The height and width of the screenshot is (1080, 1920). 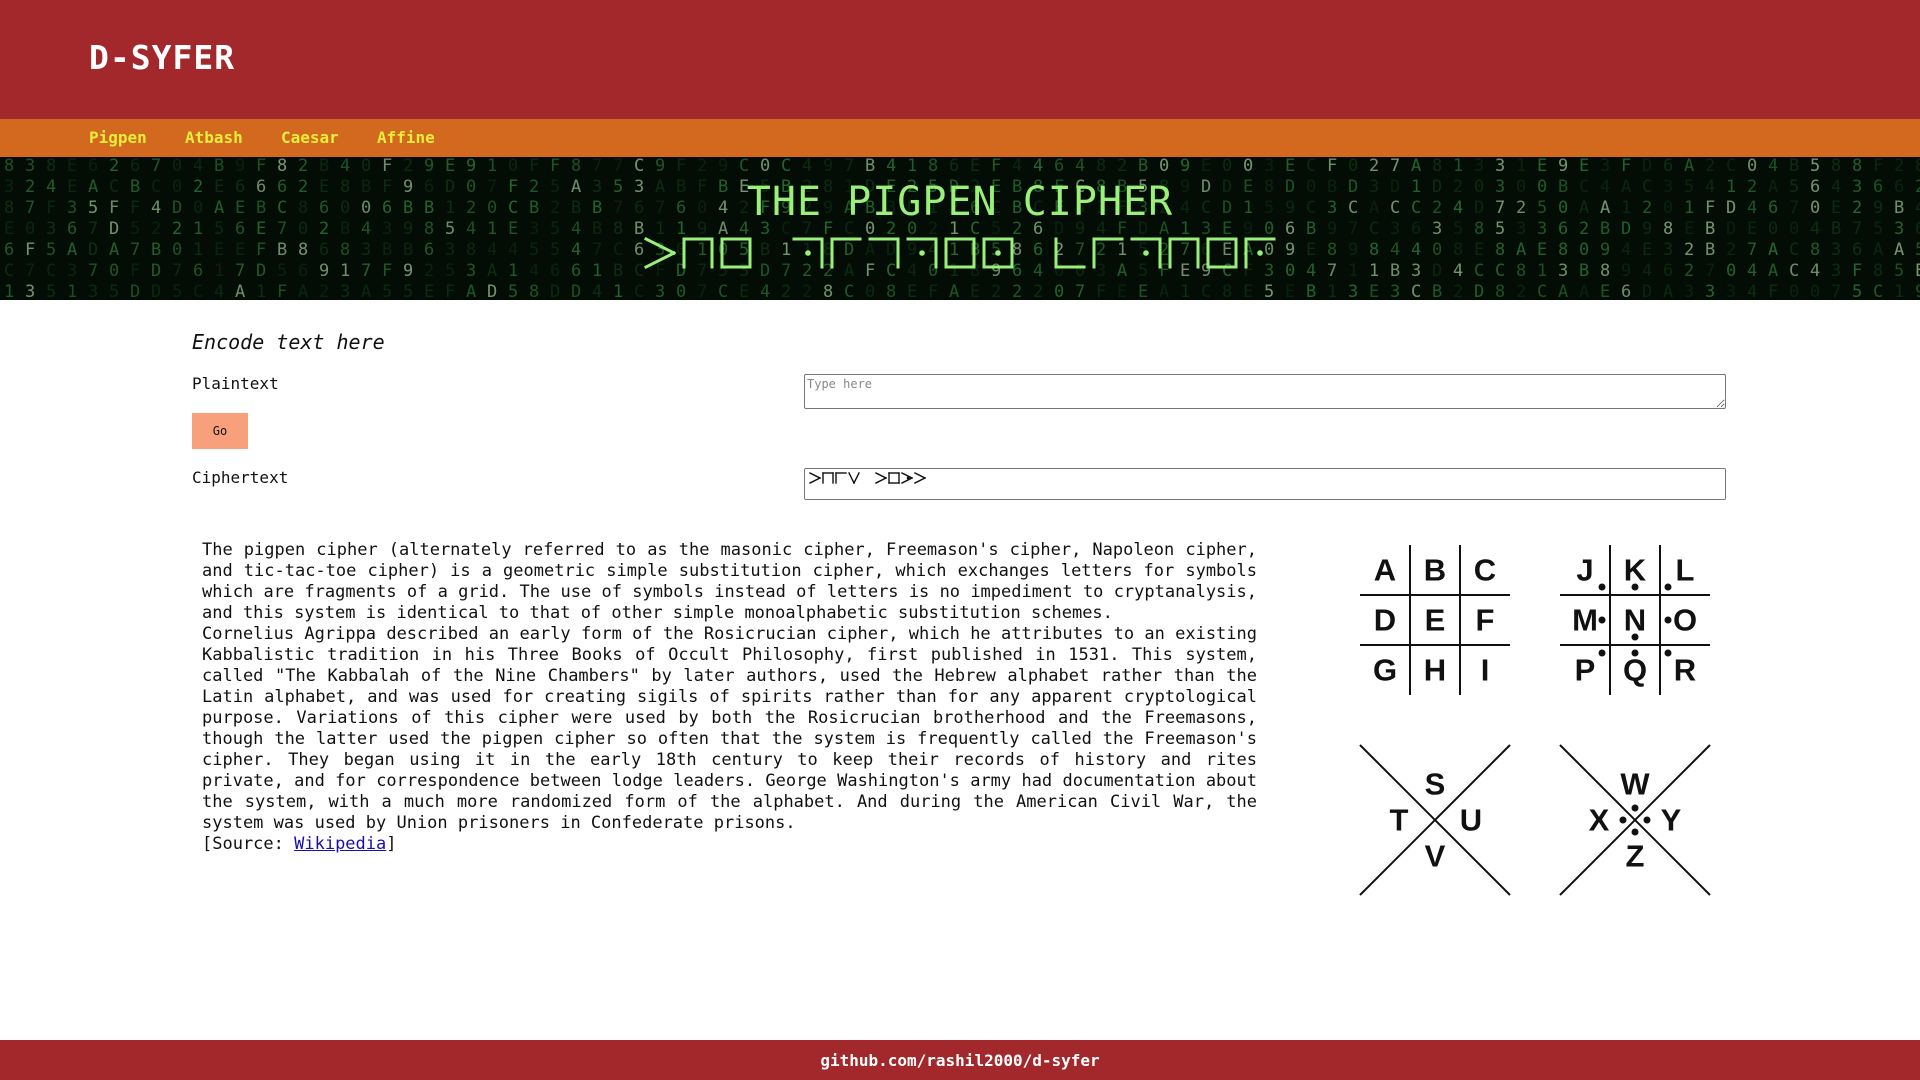 I want to click on key-letter-z: Z, so click(x=1635, y=856).